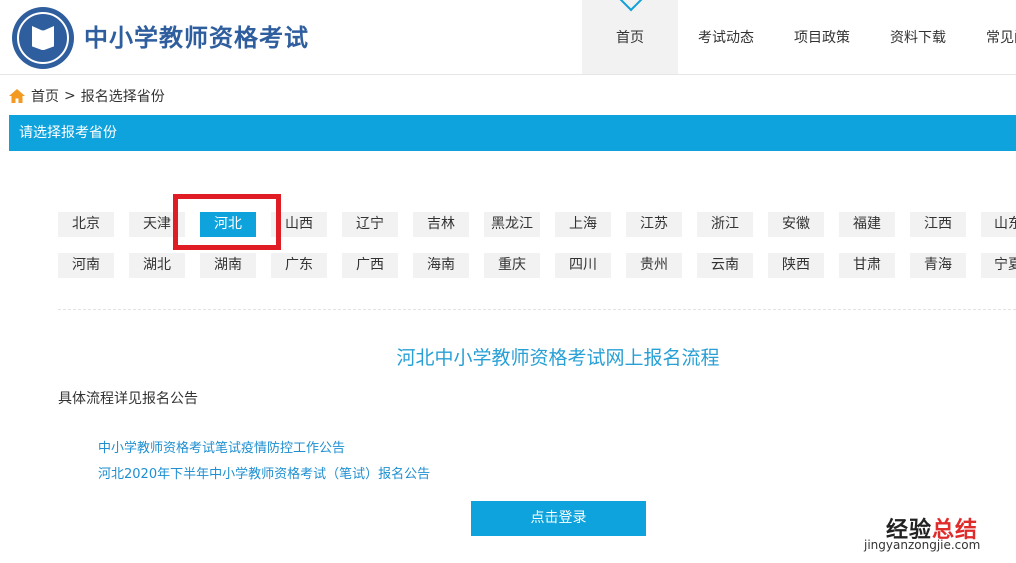  What do you see at coordinates (654, 224) in the screenshot?
I see `province-button: 江苏` at bounding box center [654, 224].